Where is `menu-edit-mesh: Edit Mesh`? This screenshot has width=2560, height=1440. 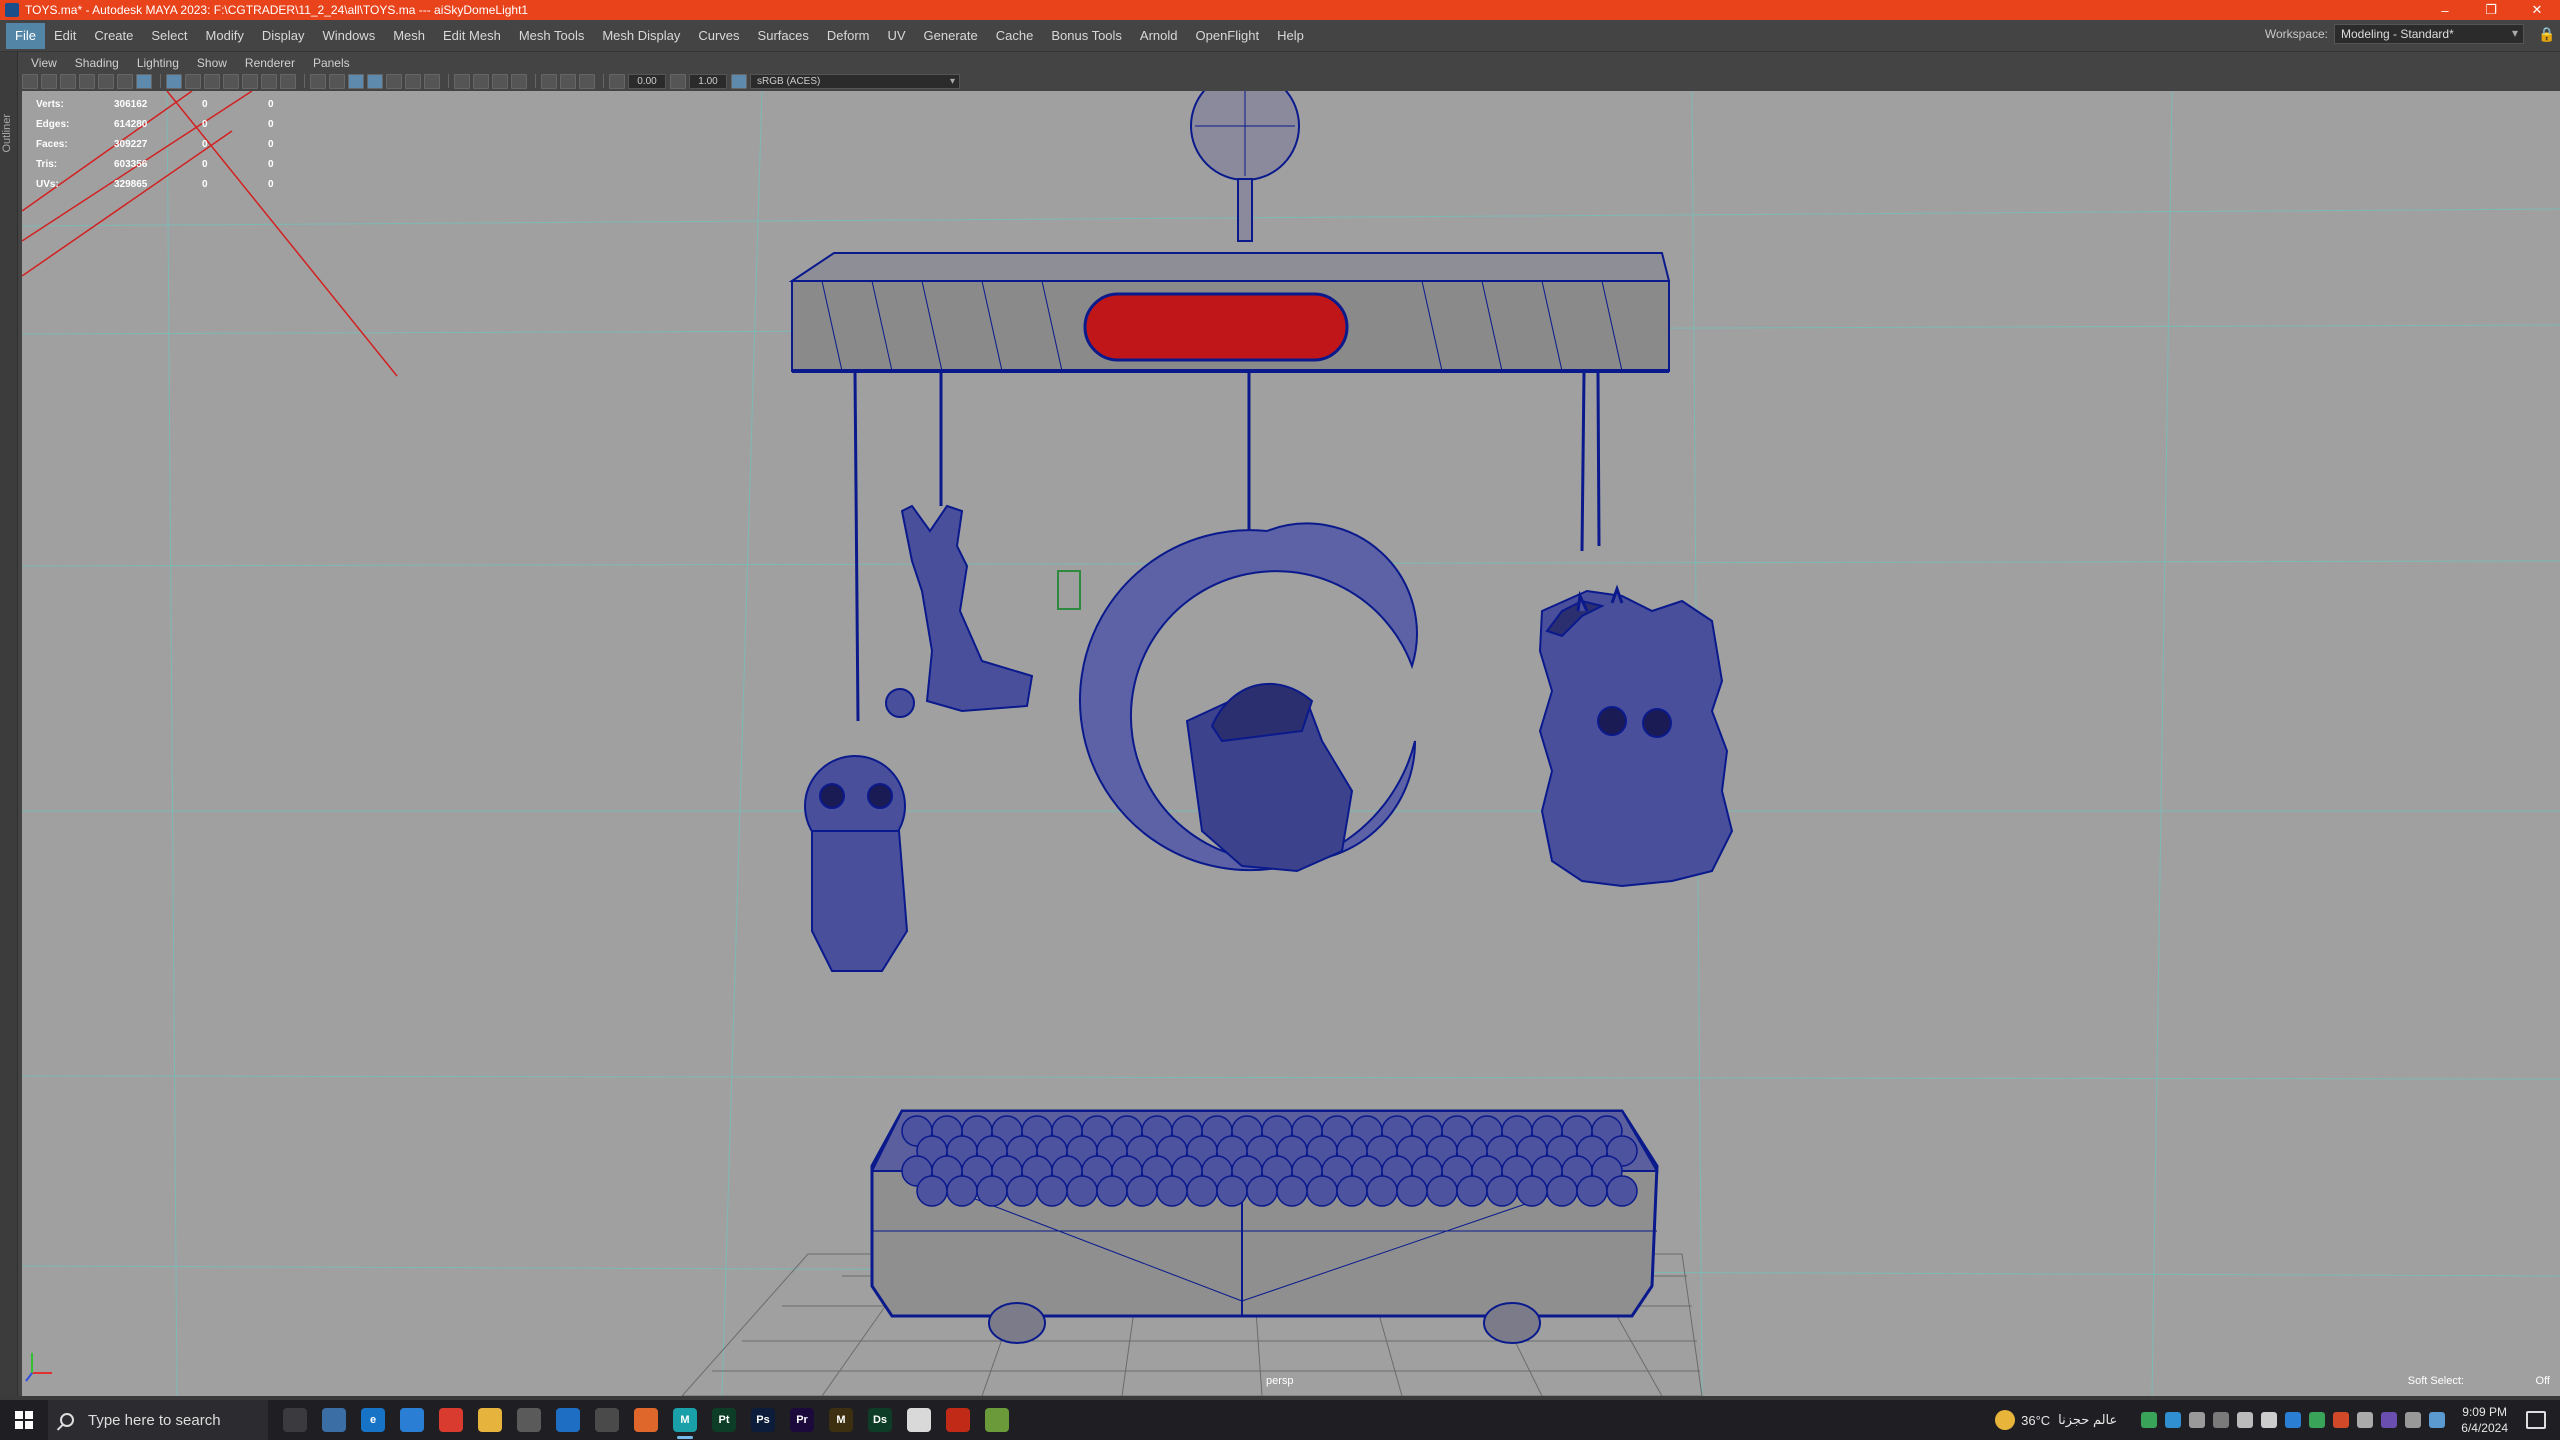 menu-edit-mesh: Edit Mesh is located at coordinates (472, 36).